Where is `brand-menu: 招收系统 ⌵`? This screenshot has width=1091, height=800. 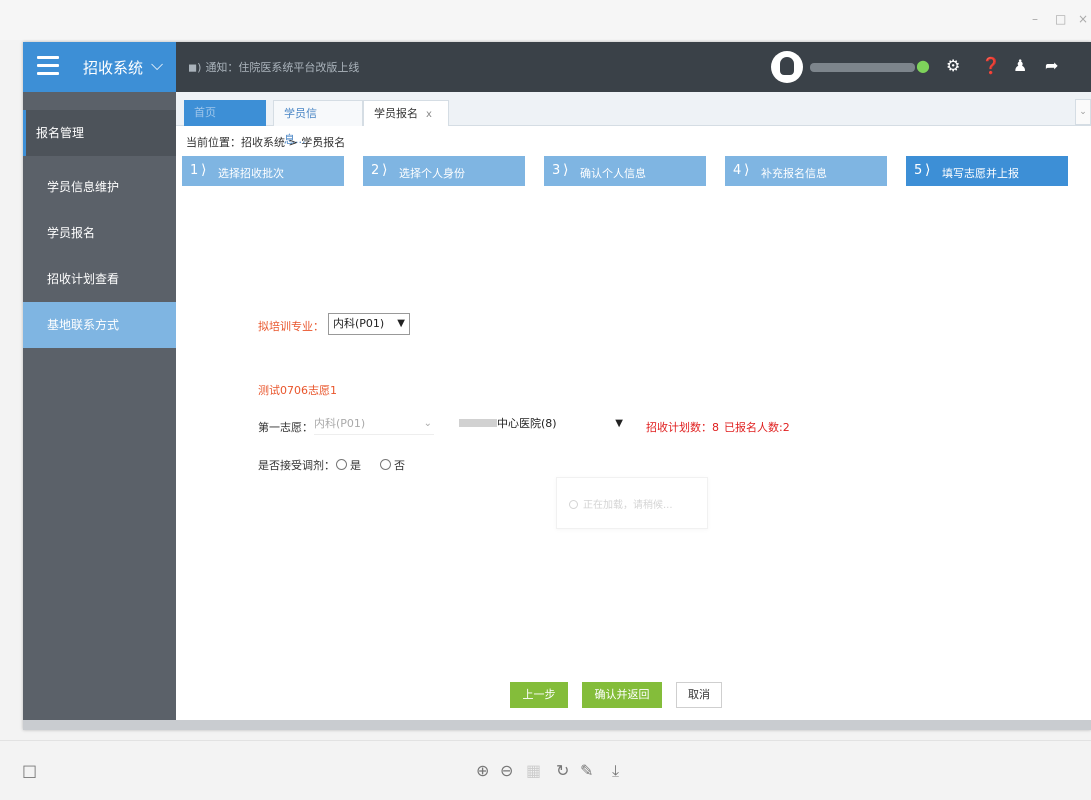
brand-menu: 招收系统 ⌵ is located at coordinates (99, 67).